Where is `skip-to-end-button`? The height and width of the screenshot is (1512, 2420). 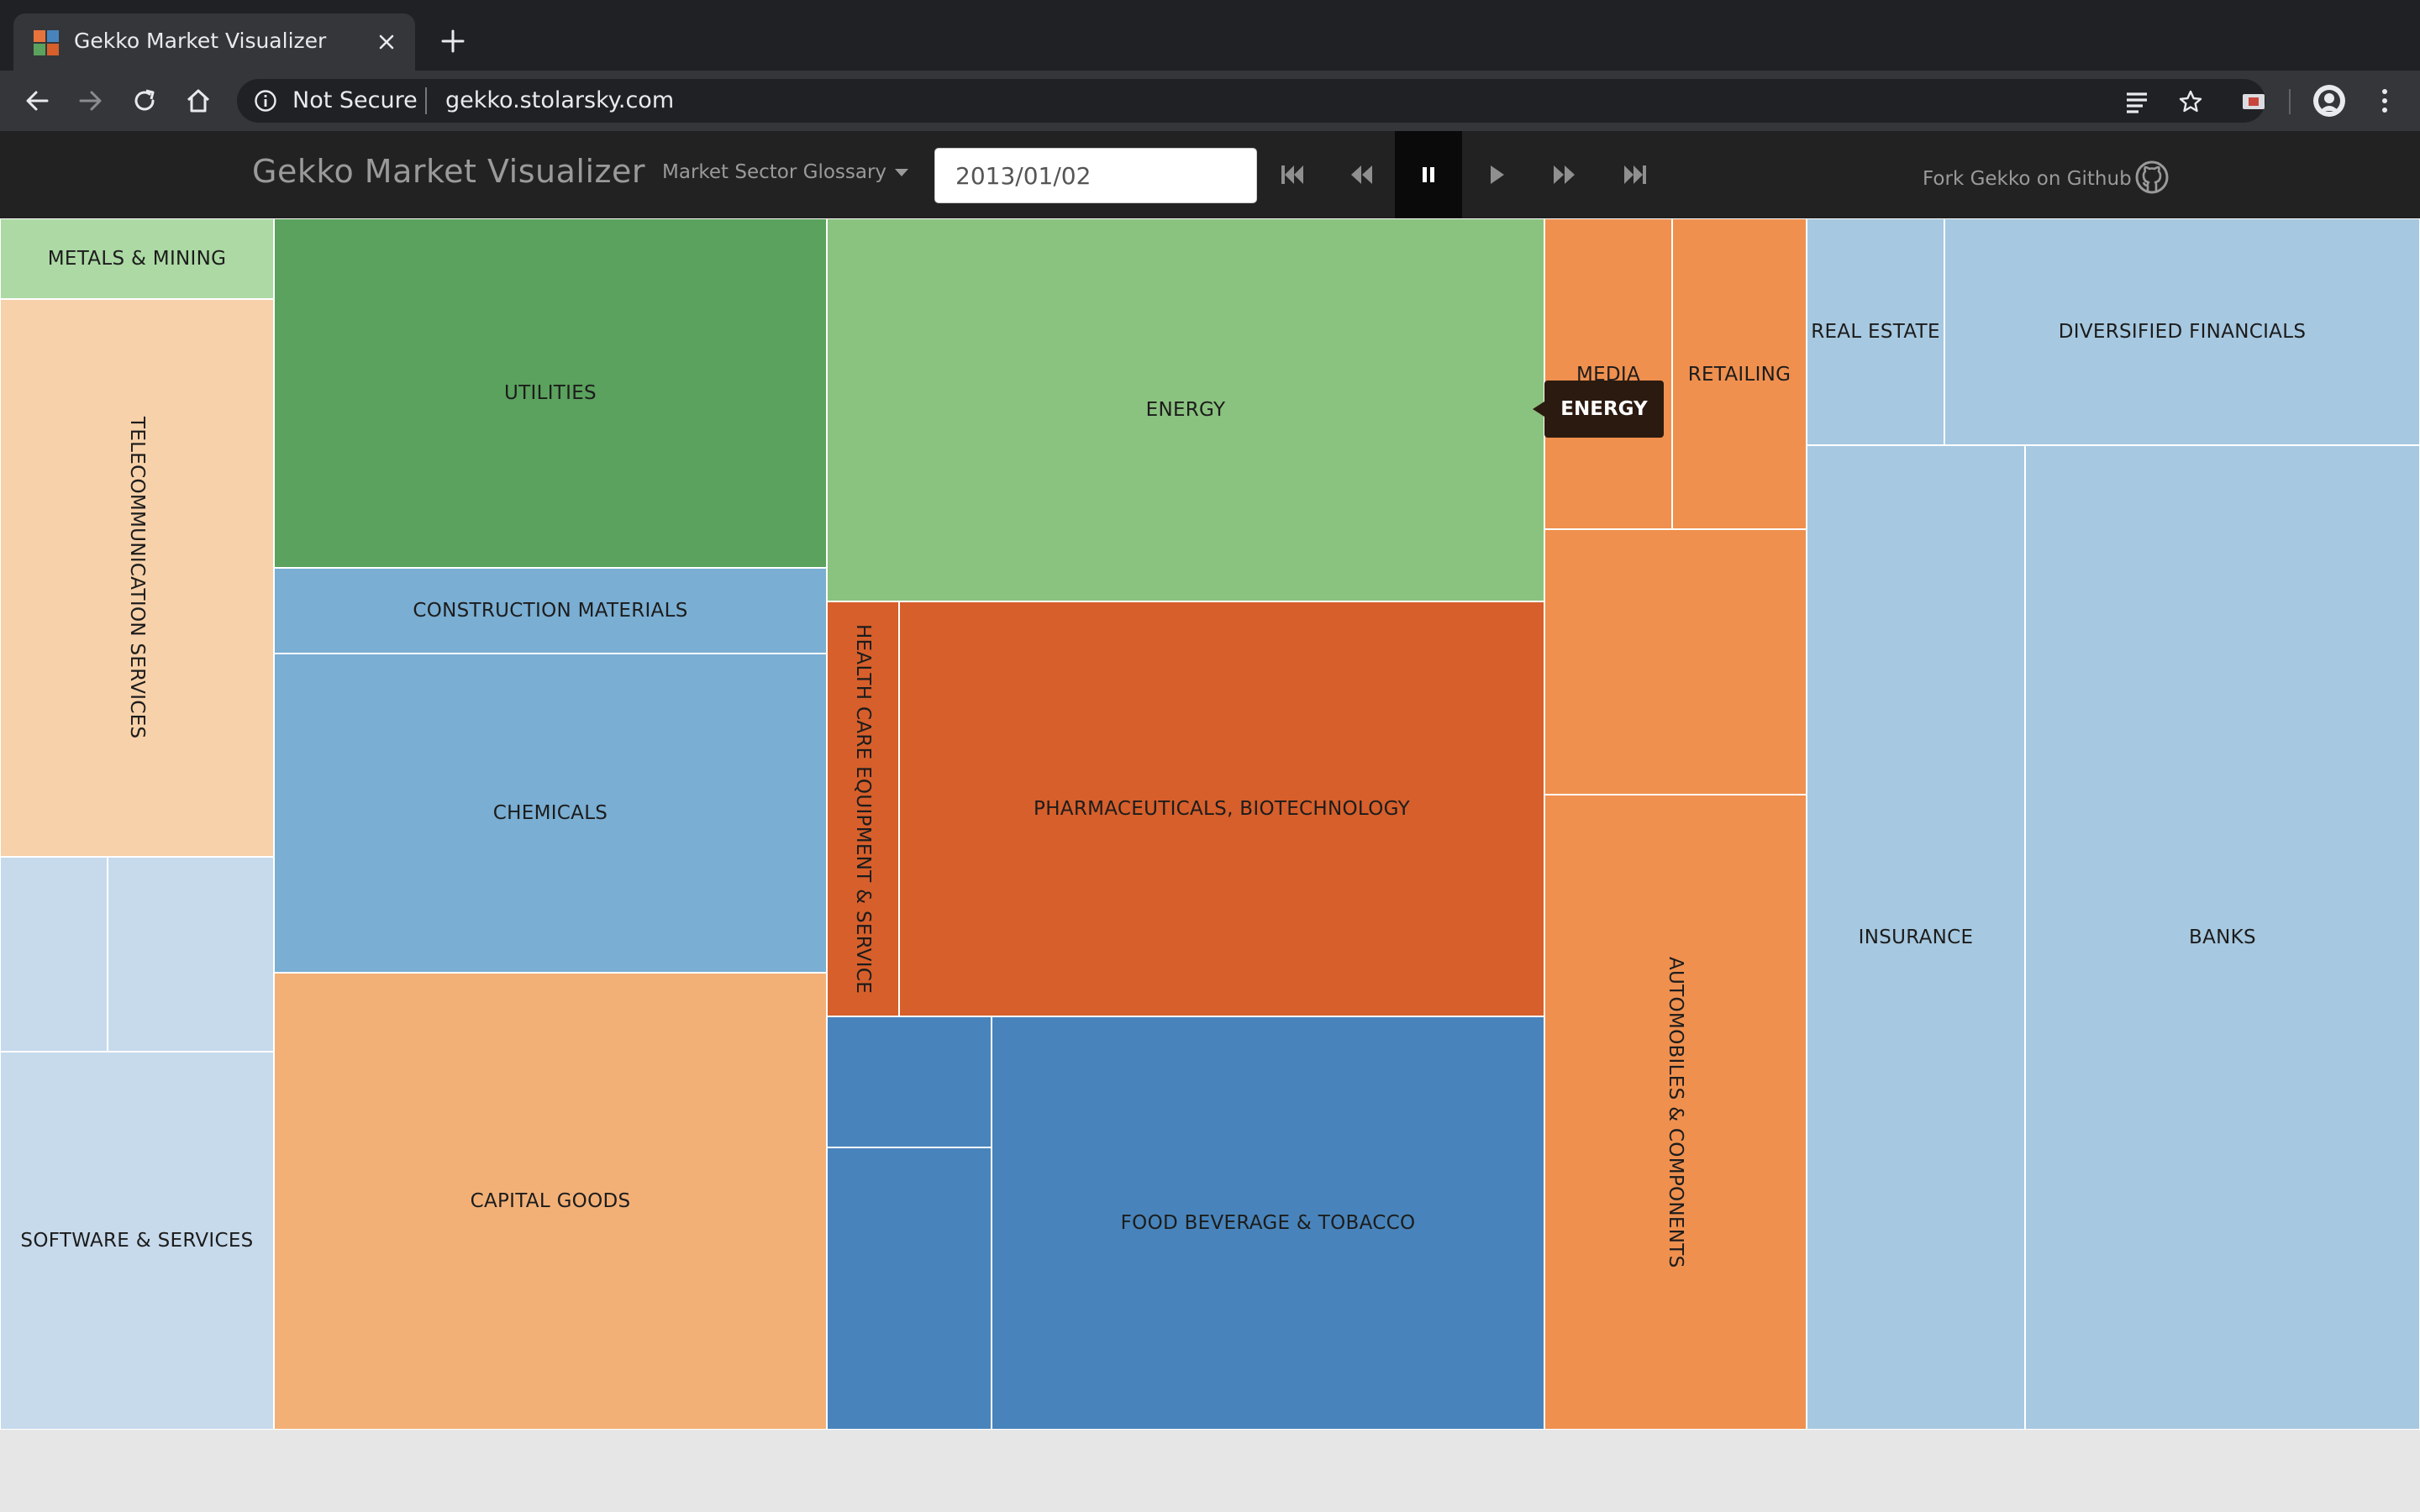
skip-to-end-button is located at coordinates (1635, 174).